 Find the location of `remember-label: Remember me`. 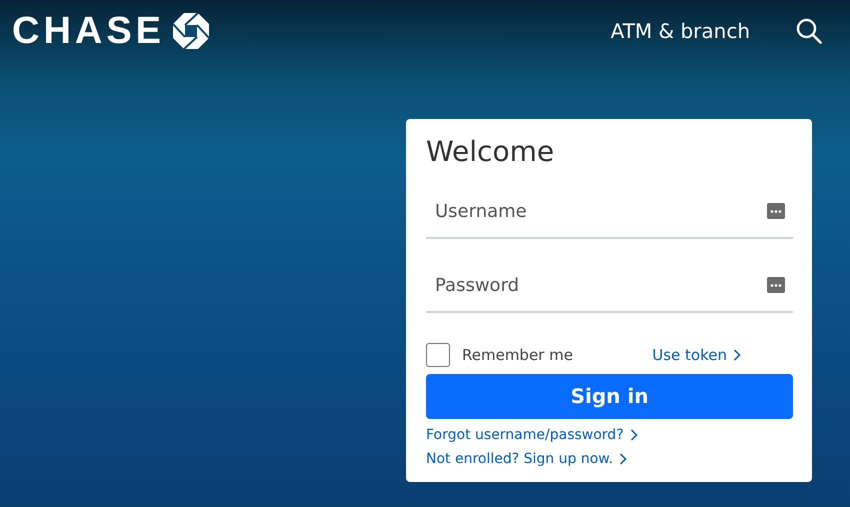

remember-label: Remember me is located at coordinates (517, 355).